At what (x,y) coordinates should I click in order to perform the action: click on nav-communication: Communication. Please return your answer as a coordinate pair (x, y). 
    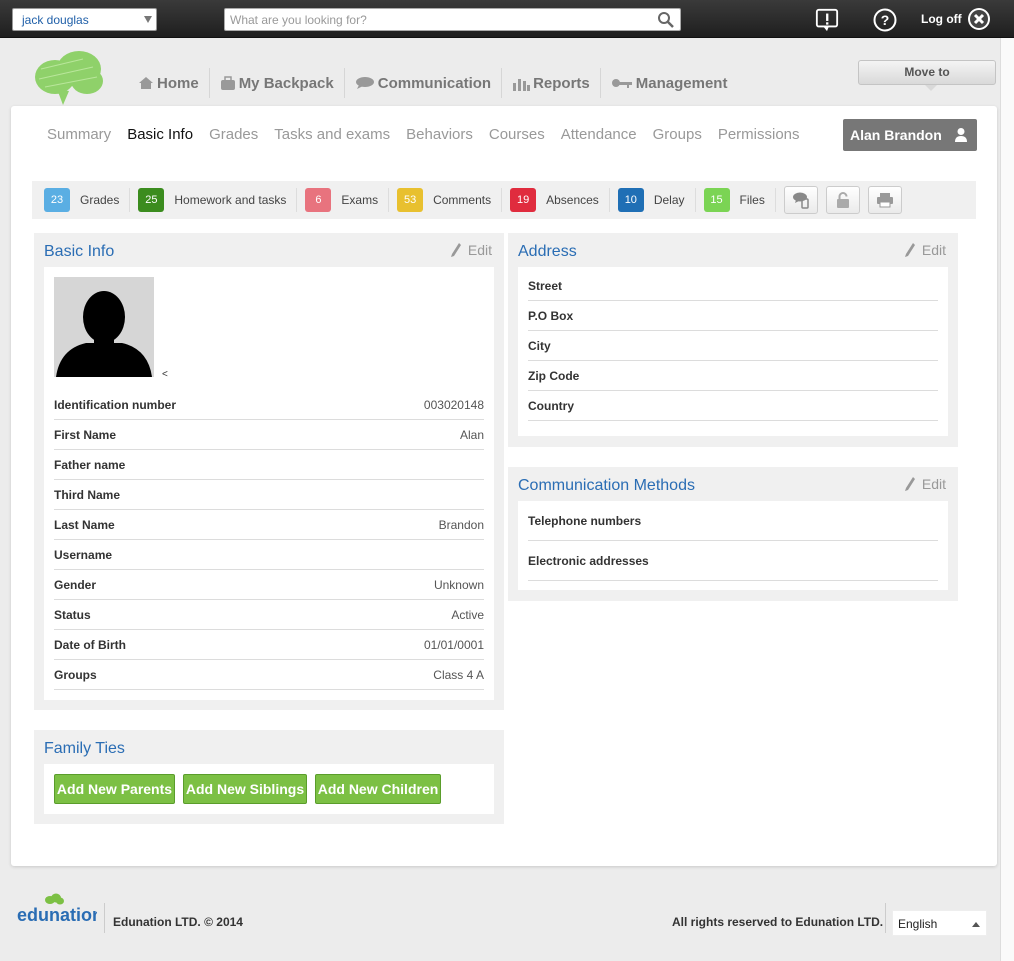
    Looking at the image, I should click on (424, 83).